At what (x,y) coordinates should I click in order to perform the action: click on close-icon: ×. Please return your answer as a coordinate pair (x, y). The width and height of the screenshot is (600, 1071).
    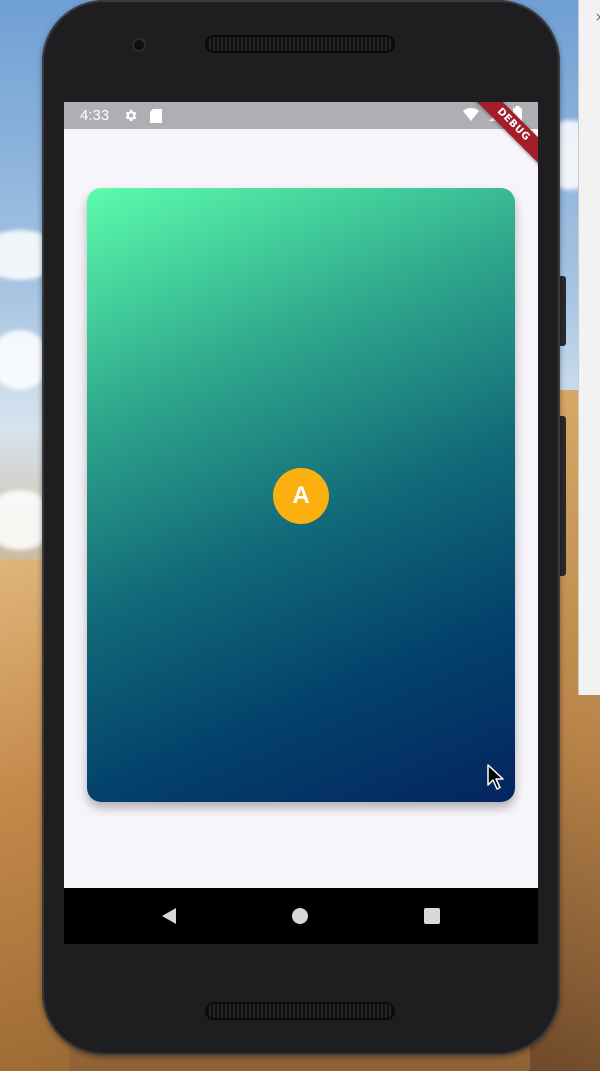
    Looking at the image, I should click on (597, 17).